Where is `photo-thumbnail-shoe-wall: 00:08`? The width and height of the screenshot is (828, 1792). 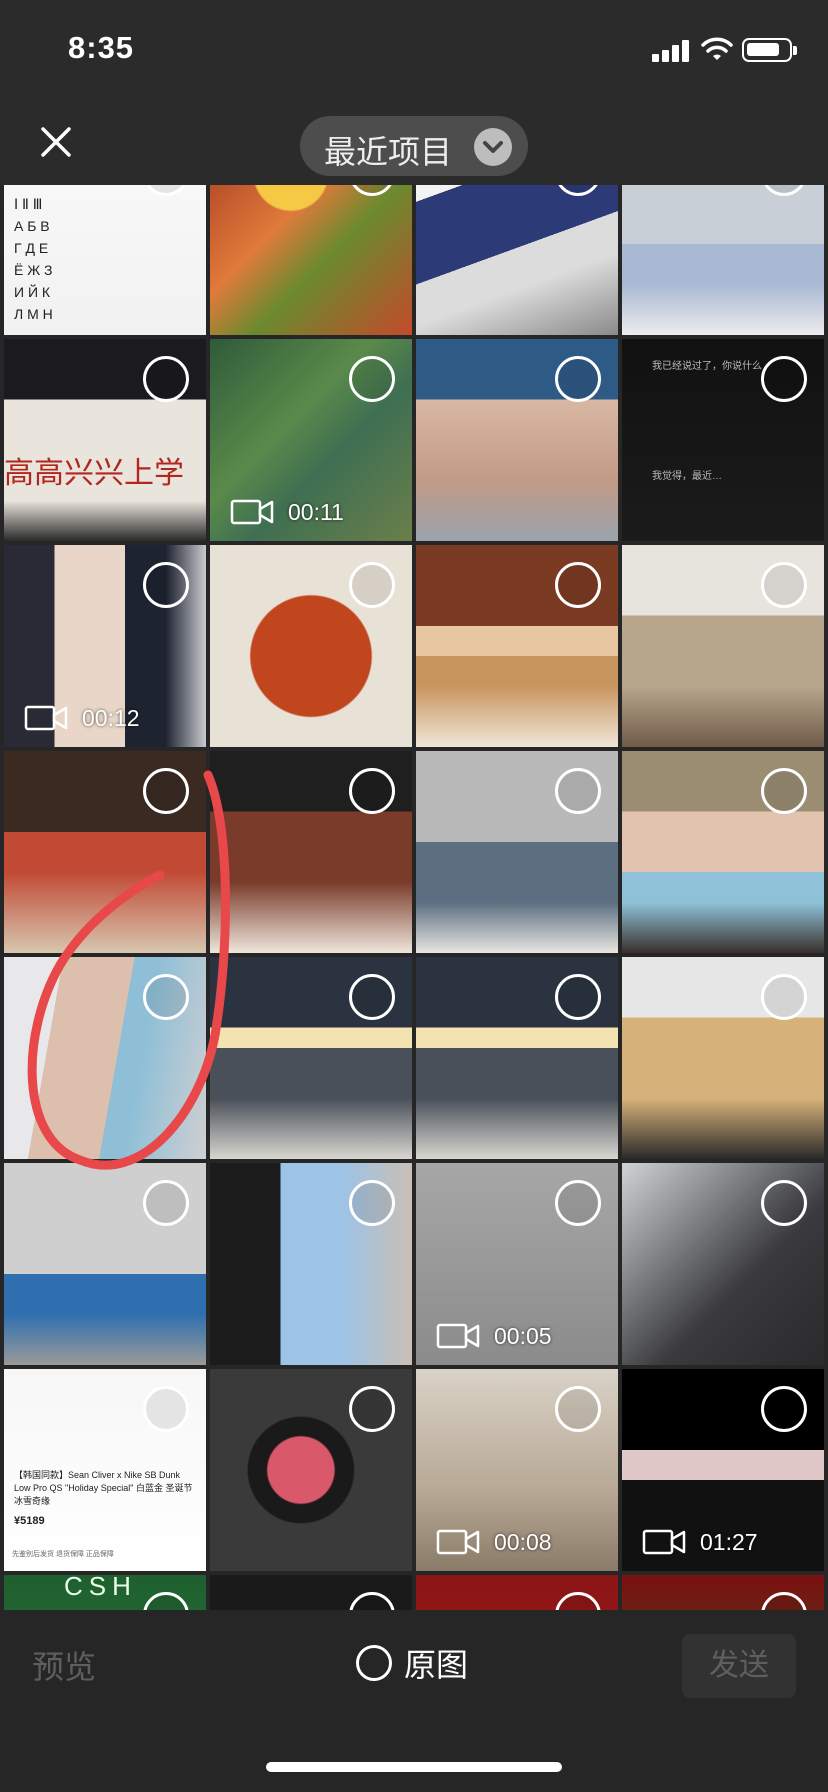 photo-thumbnail-shoe-wall: 00:08 is located at coordinates (517, 1470).